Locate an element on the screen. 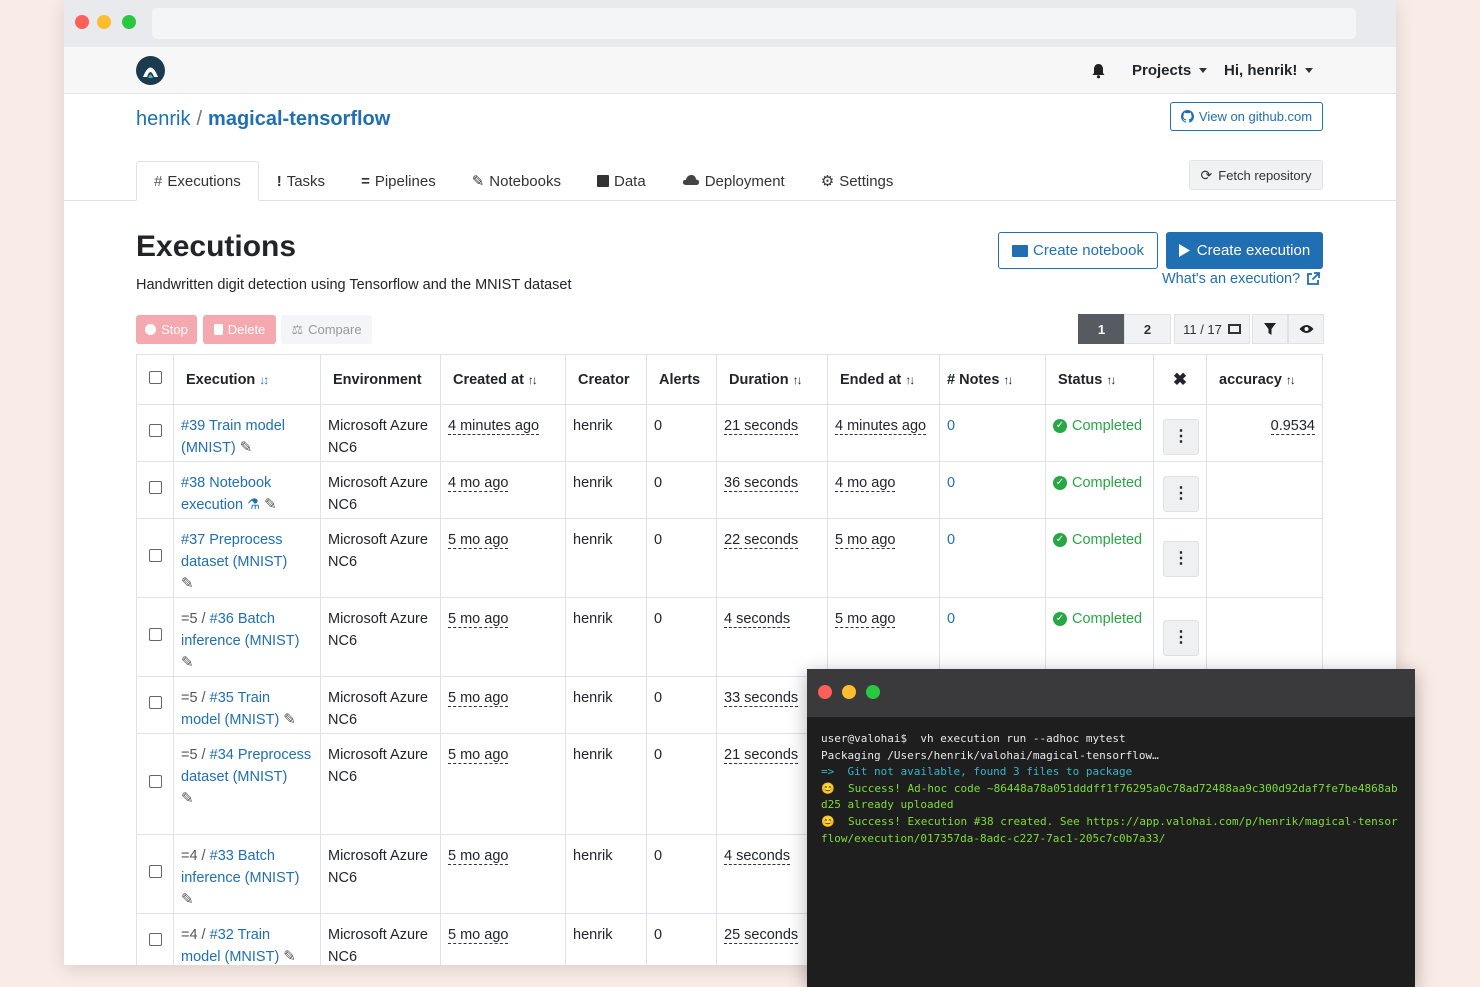 Image resolution: width=1480 pixels, height=987 pixels. select-all-checkbox is located at coordinates (155, 377).